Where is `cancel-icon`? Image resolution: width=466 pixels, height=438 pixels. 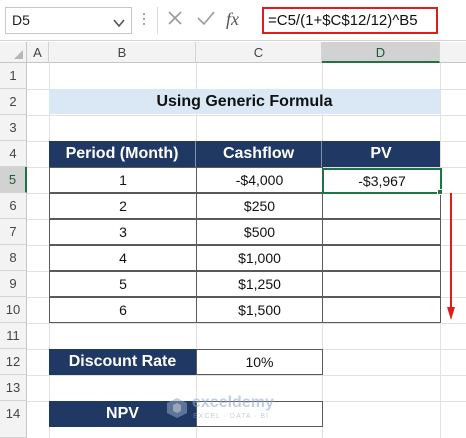 cancel-icon is located at coordinates (175, 20).